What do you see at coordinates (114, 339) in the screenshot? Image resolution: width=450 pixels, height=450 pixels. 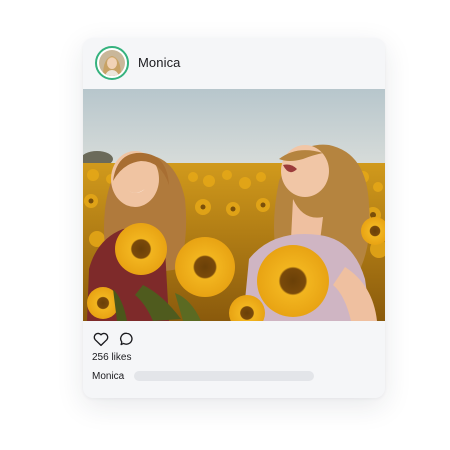 I see `post-actions` at bounding box center [114, 339].